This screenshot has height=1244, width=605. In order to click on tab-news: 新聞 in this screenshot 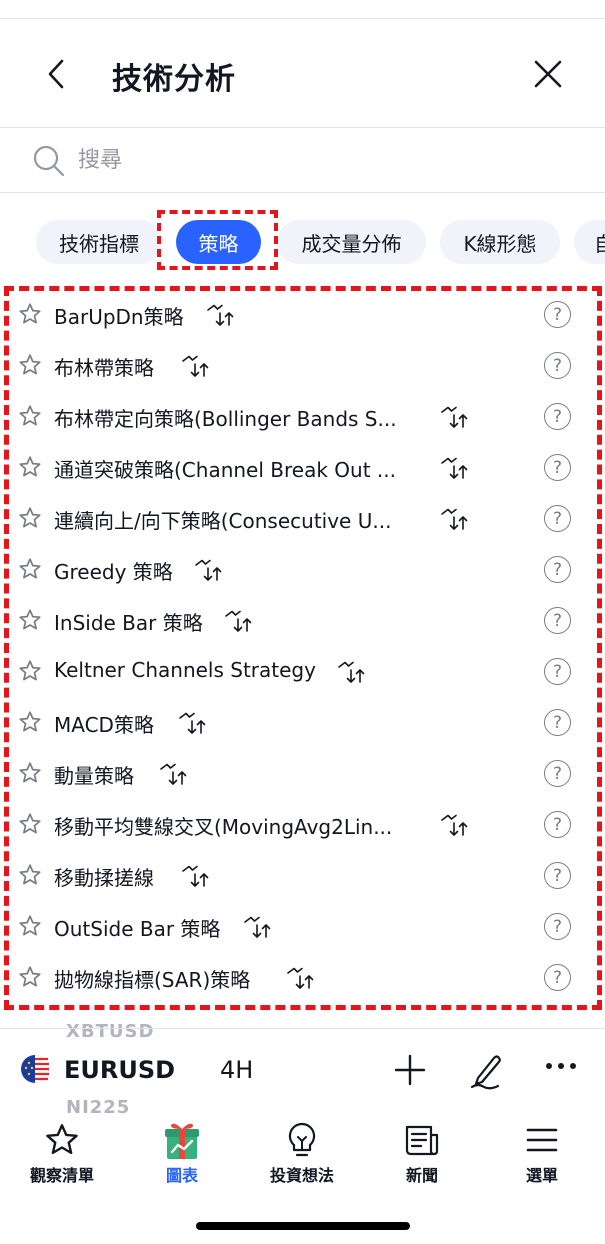, I will do `click(422, 1150)`.